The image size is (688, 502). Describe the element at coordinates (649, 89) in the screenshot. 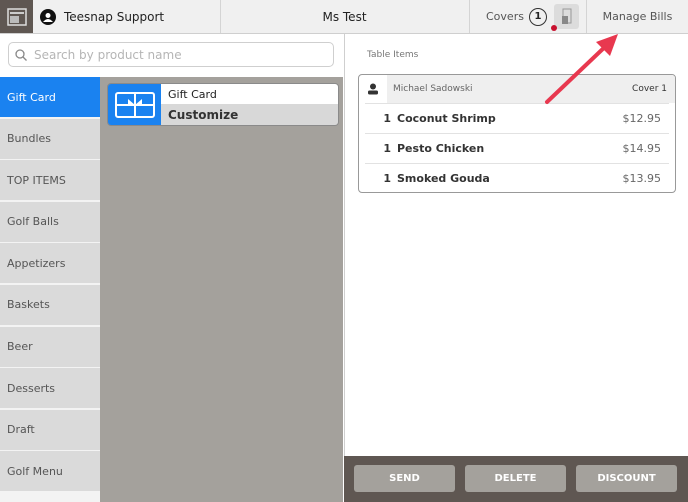

I see `cover-label: Cover 1` at that location.